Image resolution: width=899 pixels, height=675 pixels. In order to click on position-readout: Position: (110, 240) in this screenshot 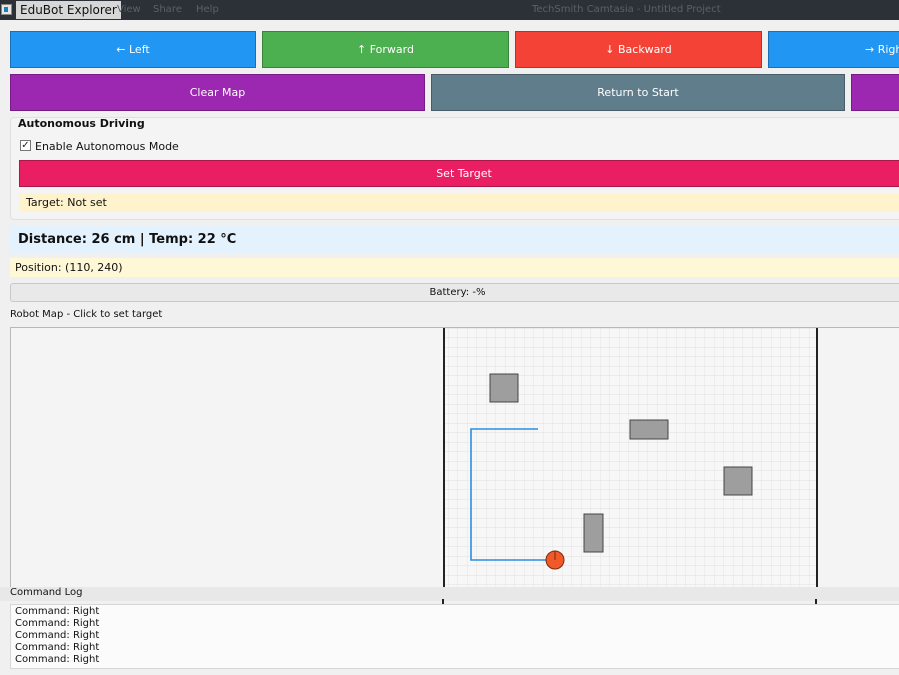, I will do `click(454, 267)`.